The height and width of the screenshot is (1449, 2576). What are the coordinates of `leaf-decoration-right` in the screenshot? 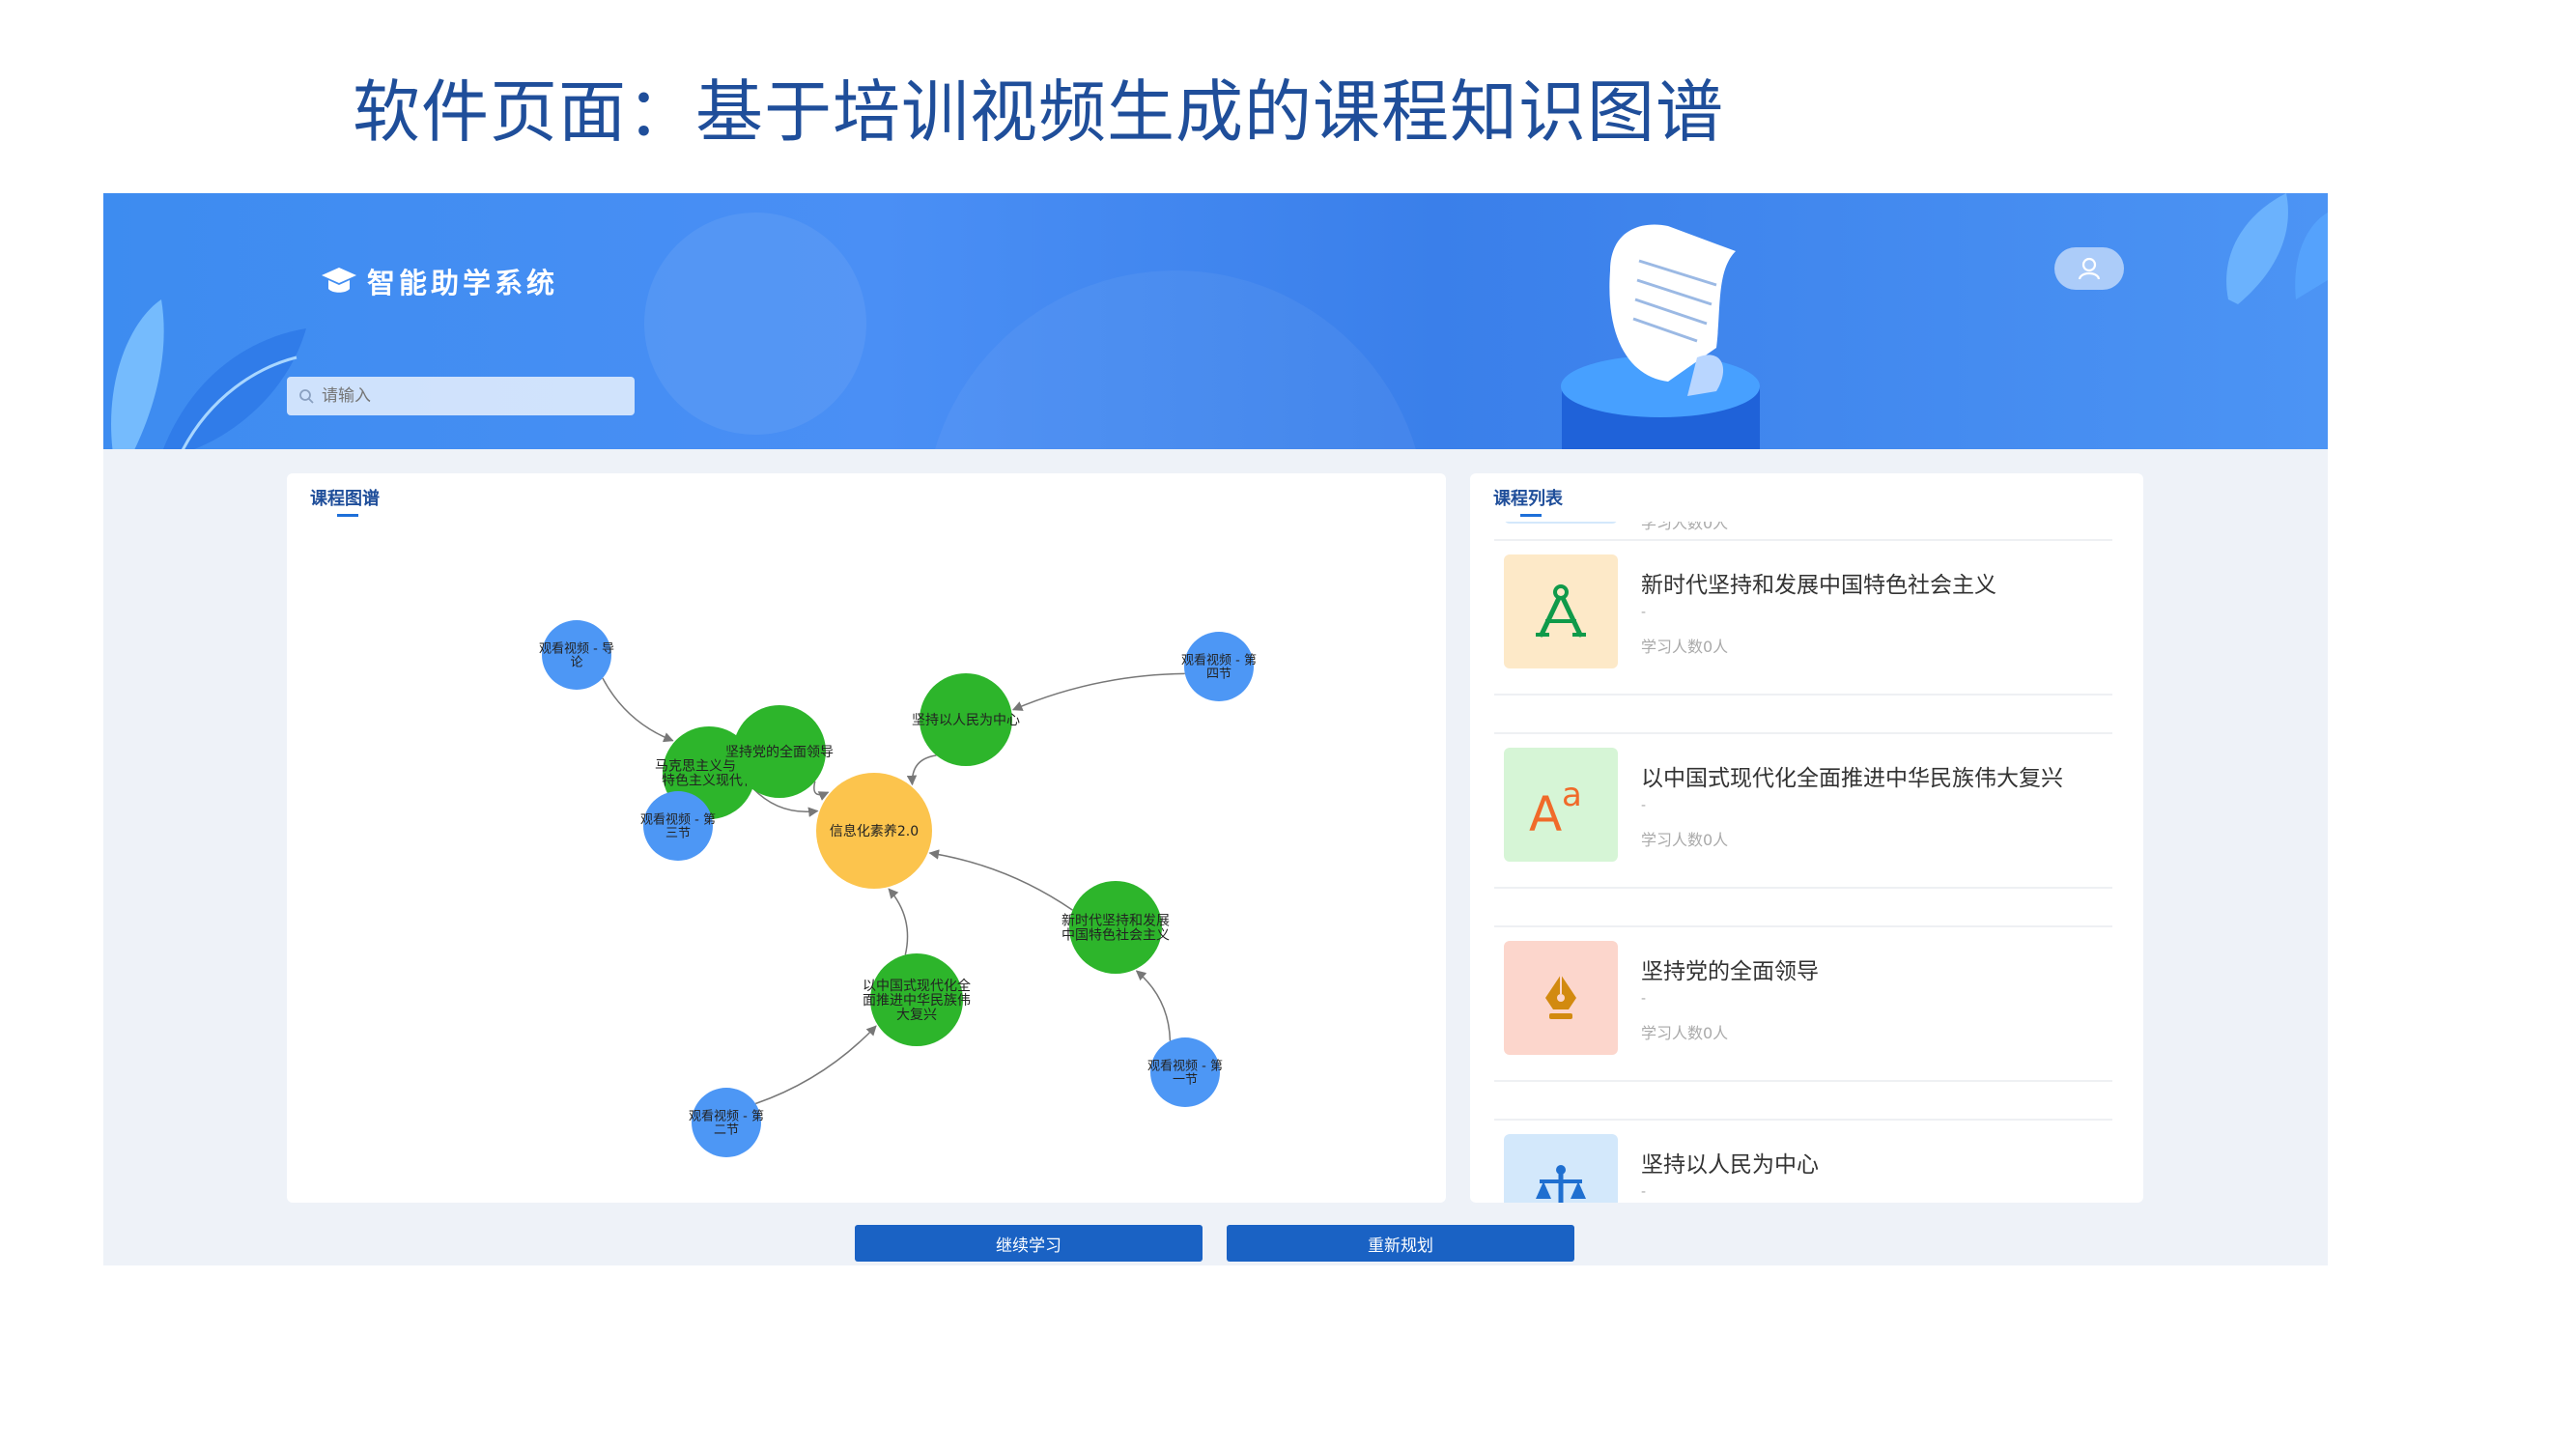 It's located at (2277, 248).